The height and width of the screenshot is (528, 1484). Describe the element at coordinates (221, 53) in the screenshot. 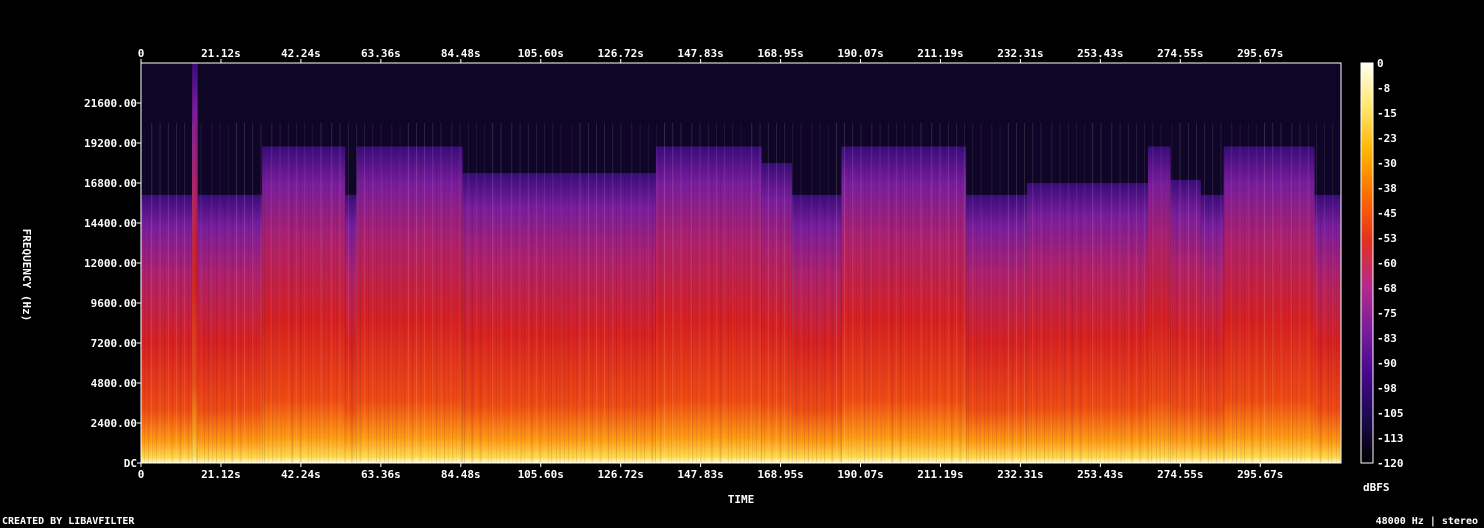

I see `x-tick-label-top: 21.12s` at that location.